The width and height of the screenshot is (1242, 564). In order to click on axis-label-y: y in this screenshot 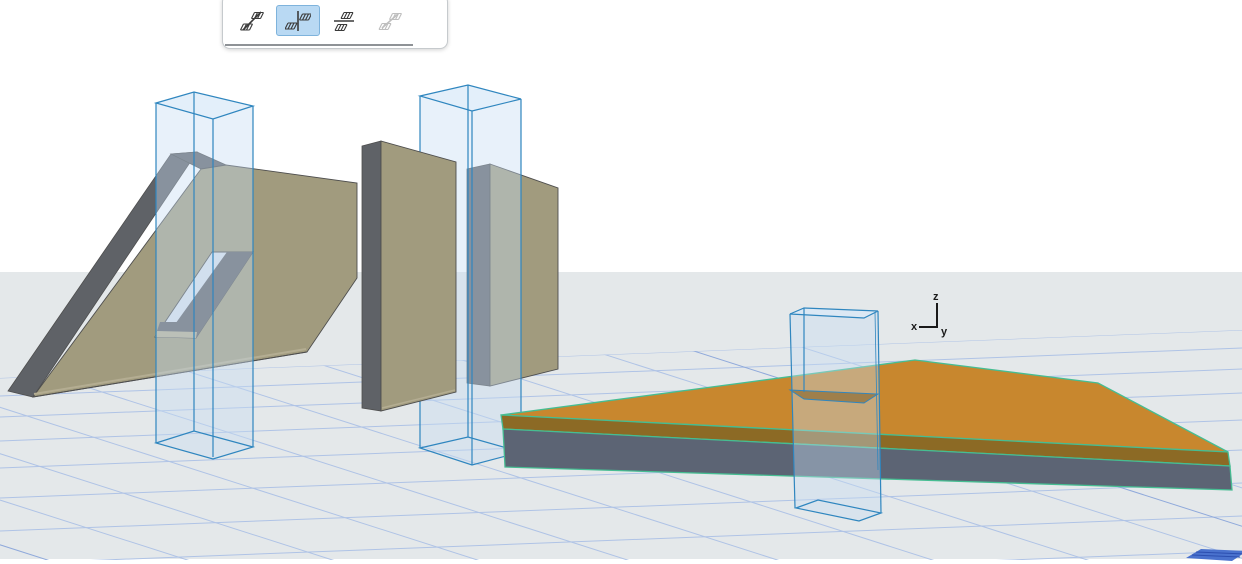, I will do `click(944, 332)`.